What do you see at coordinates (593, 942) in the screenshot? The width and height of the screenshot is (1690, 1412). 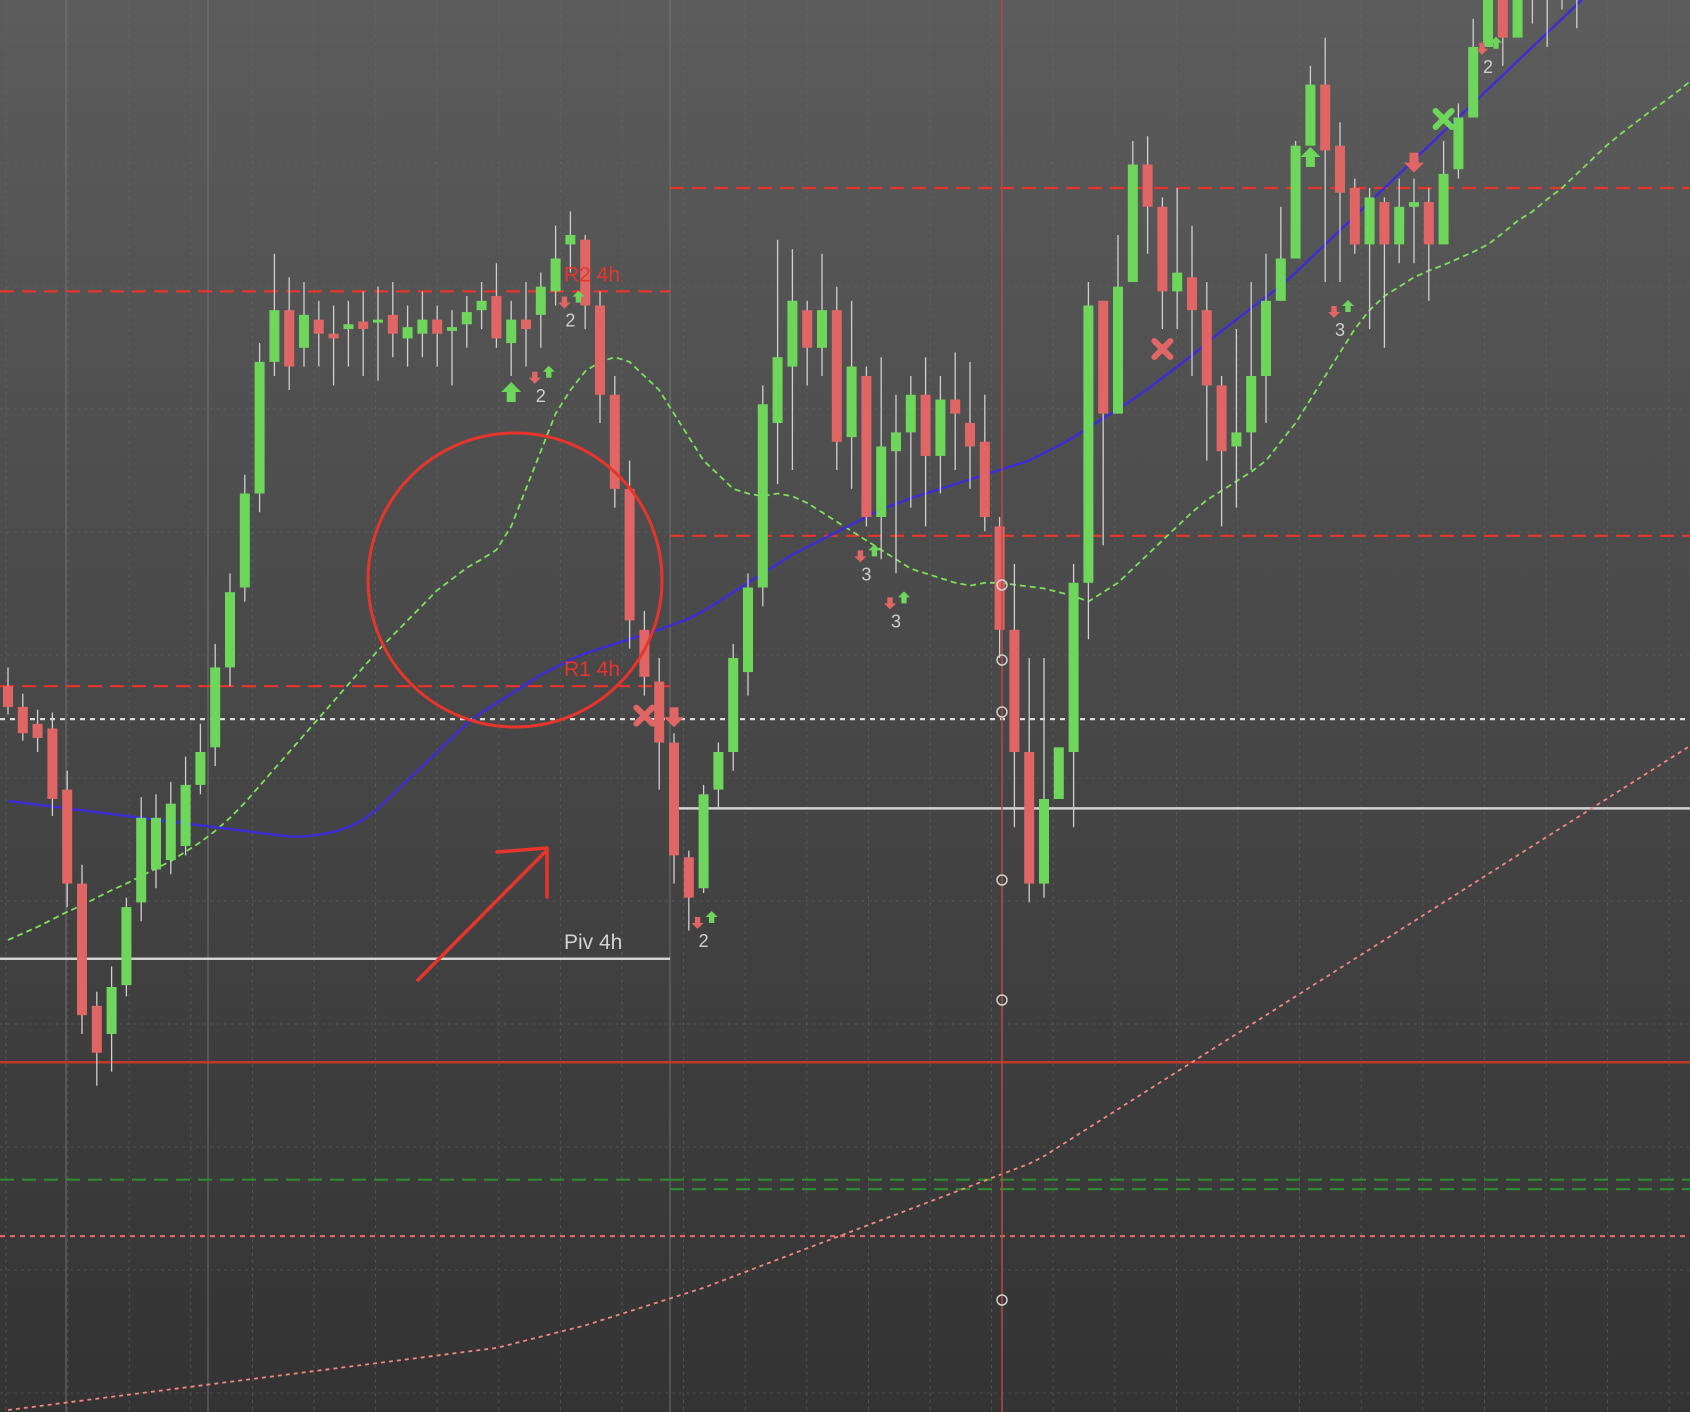 I see `level-label-piv-4h: Piv 4h` at bounding box center [593, 942].